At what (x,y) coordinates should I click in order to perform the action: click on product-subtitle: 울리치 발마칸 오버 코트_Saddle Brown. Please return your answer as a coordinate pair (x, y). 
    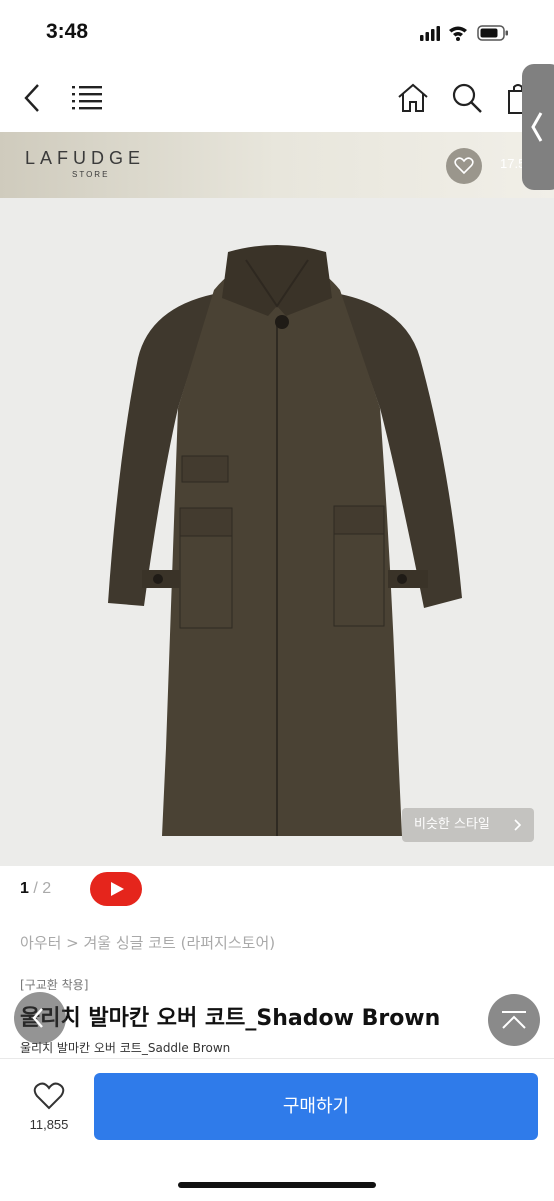
    Looking at the image, I should click on (125, 1048).